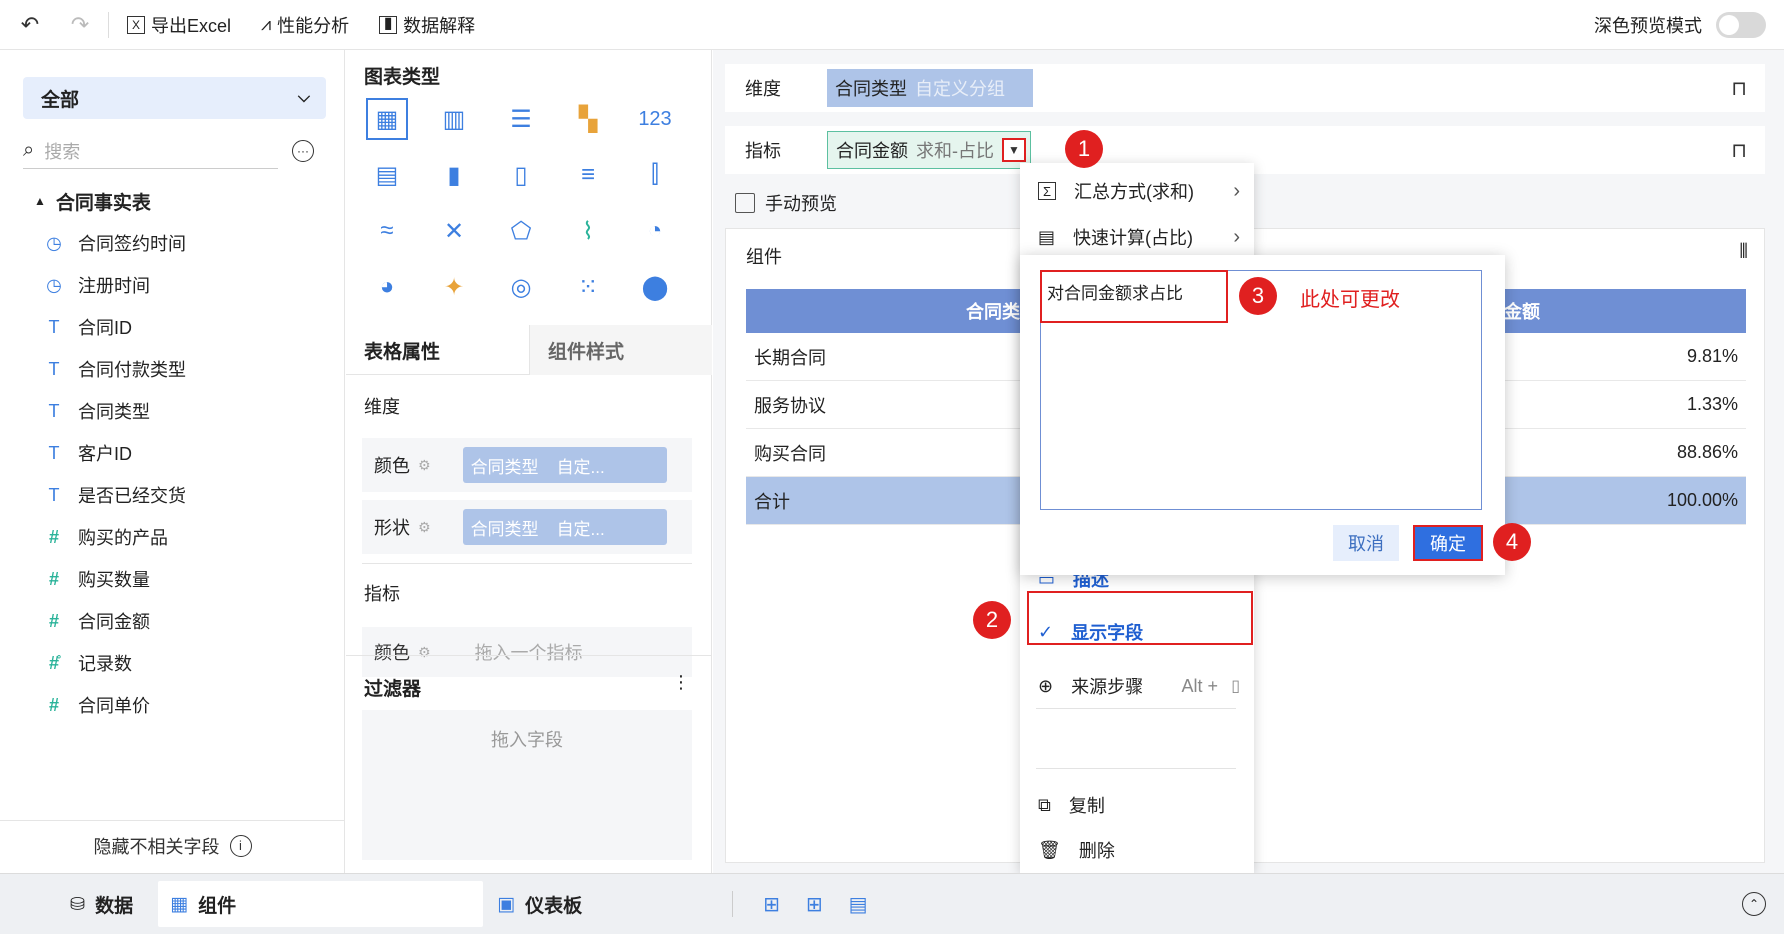  Describe the element at coordinates (1754, 904) in the screenshot. I see `collapse-up-icon: ⌃` at that location.